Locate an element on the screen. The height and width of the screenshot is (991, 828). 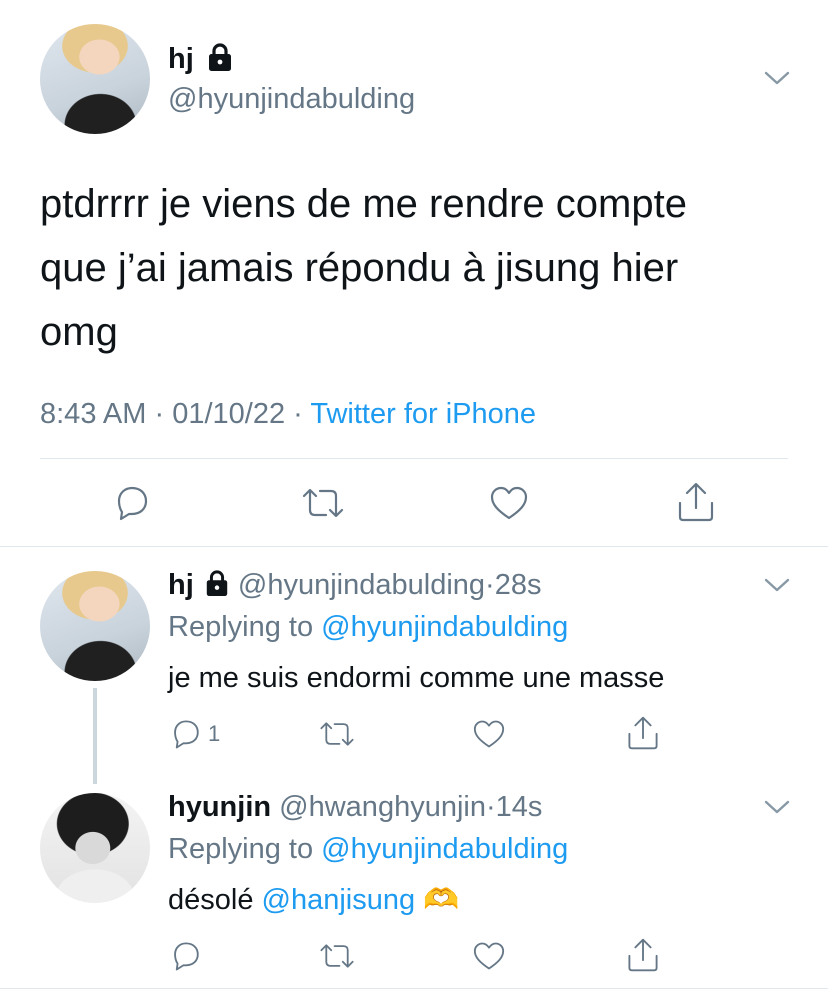
reply1-header: hj @hyunjindabulding·28s is located at coordinates (354, 585).